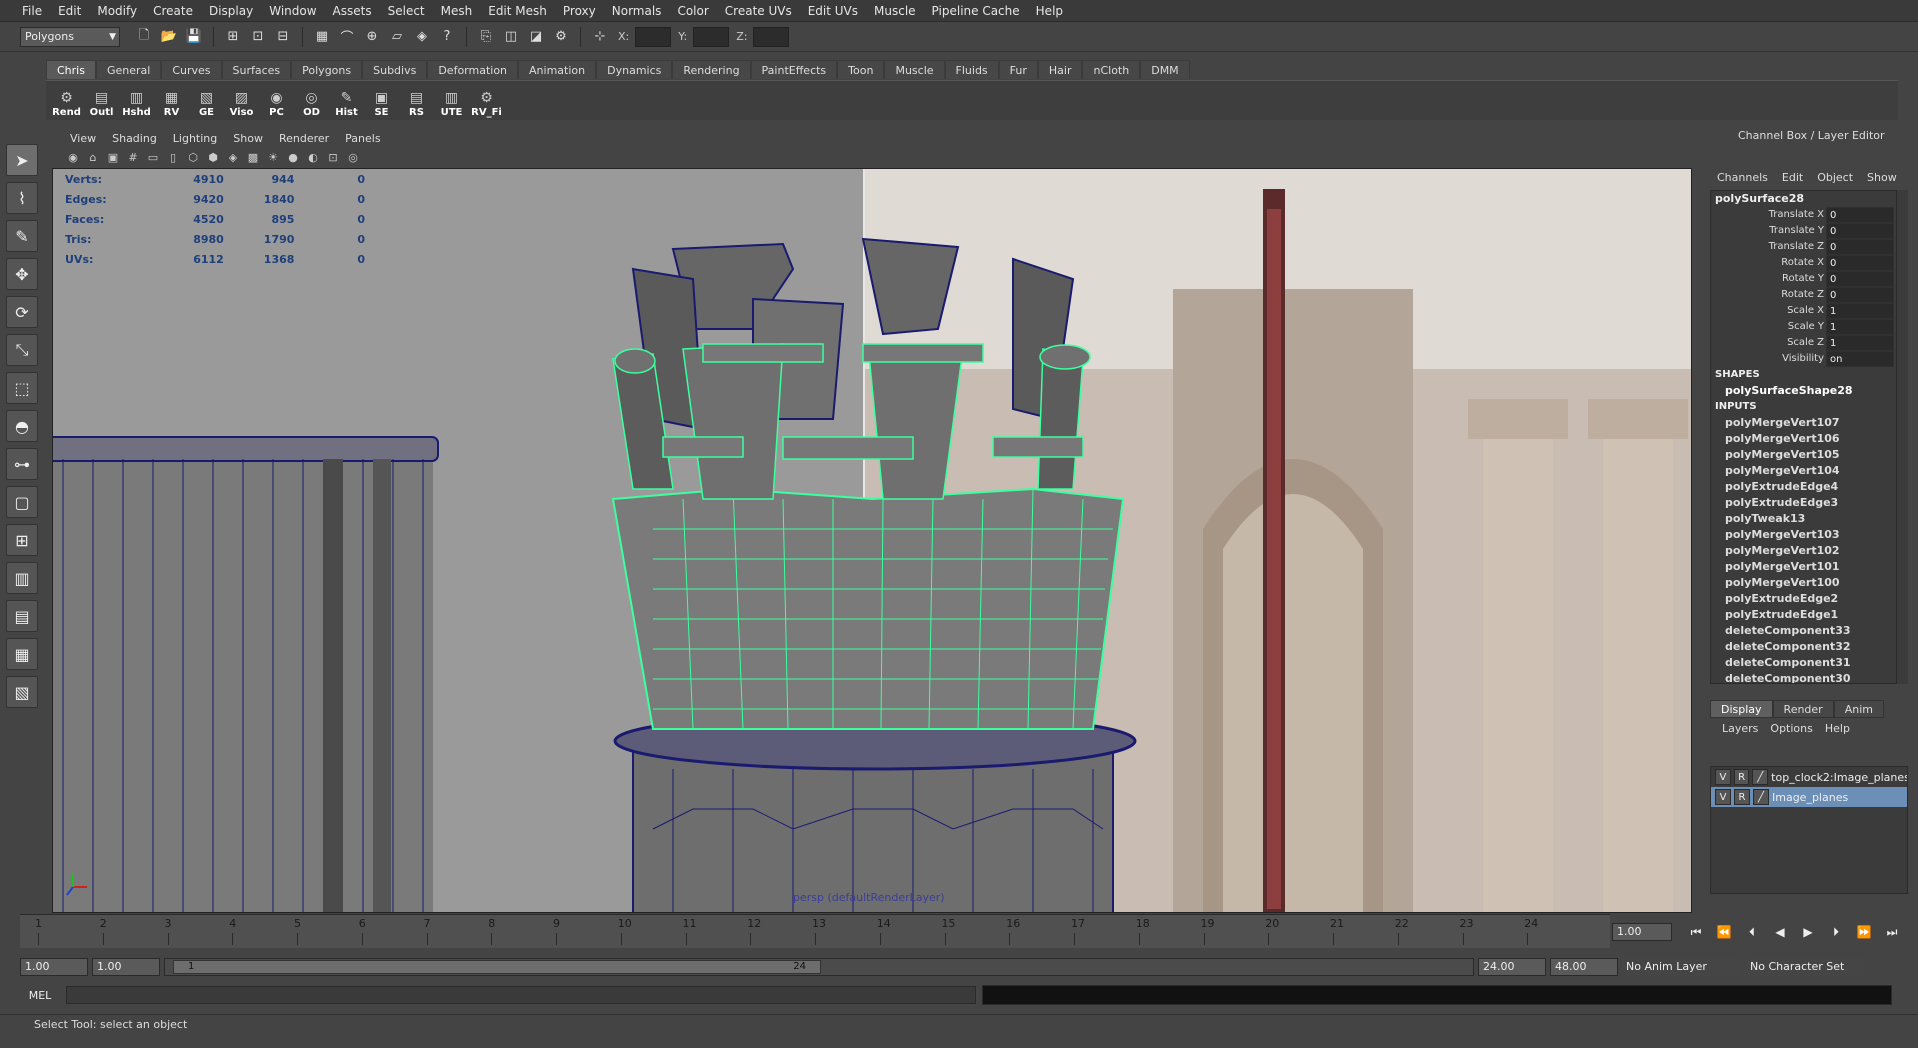 This screenshot has height=1048, width=1918. Describe the element at coordinates (711, 69) in the screenshot. I see `shelf-tab-rendering: Rendering` at that location.